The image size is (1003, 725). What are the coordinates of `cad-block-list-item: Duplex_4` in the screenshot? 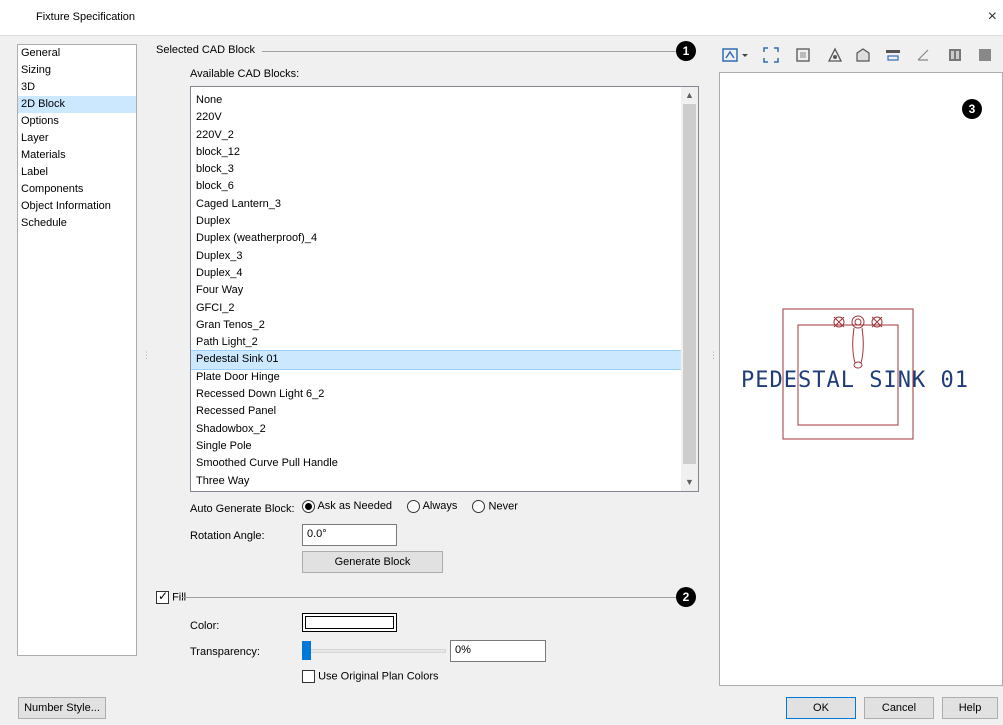 It's located at (436, 273).